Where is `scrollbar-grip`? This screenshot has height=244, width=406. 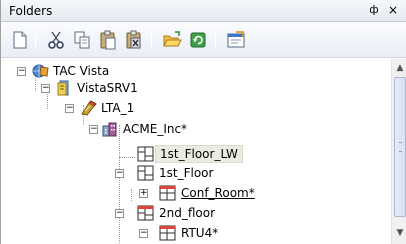
scrollbar-grip is located at coordinates (400, 147).